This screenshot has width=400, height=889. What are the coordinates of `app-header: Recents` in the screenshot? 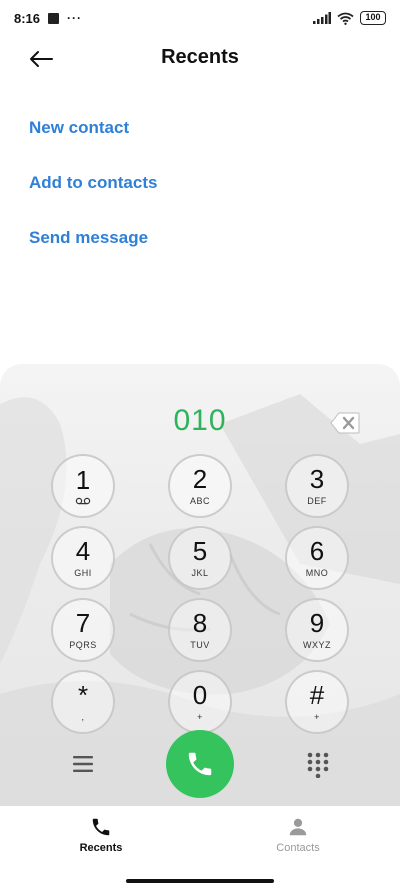 It's located at (200, 59).